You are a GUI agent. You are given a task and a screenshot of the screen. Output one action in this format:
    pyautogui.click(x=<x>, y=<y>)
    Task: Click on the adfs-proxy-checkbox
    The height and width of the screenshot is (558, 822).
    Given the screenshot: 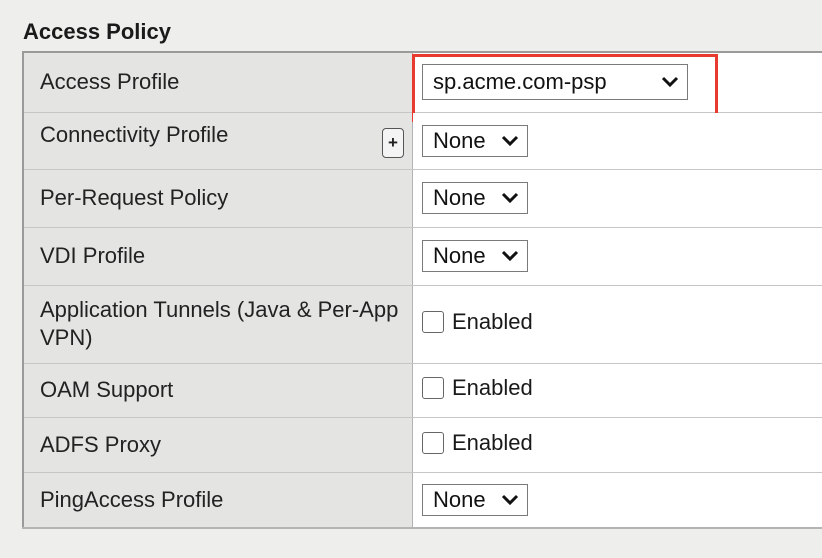 What is the action you would take?
    pyautogui.click(x=433, y=442)
    